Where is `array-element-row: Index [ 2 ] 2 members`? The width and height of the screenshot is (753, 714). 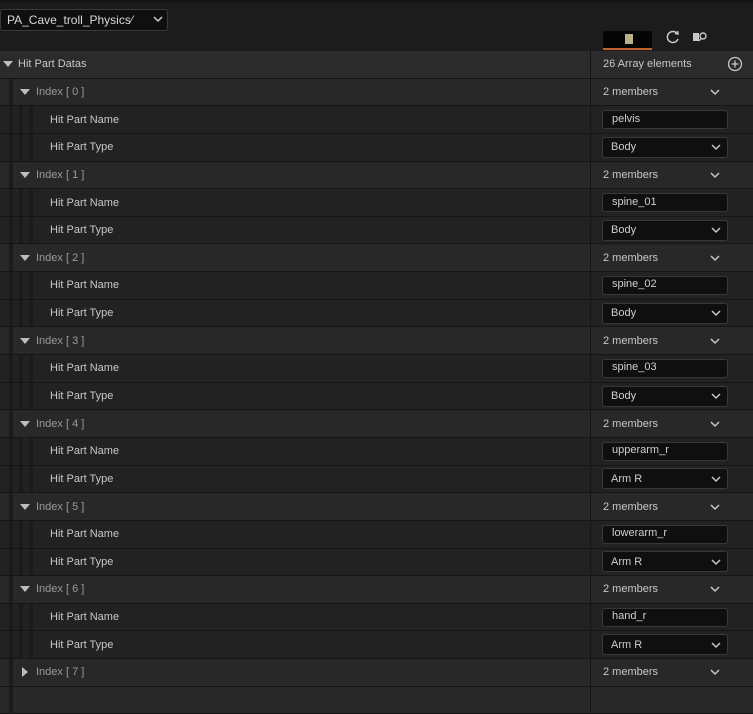
array-element-row: Index [ 2 ] 2 members is located at coordinates (376, 258).